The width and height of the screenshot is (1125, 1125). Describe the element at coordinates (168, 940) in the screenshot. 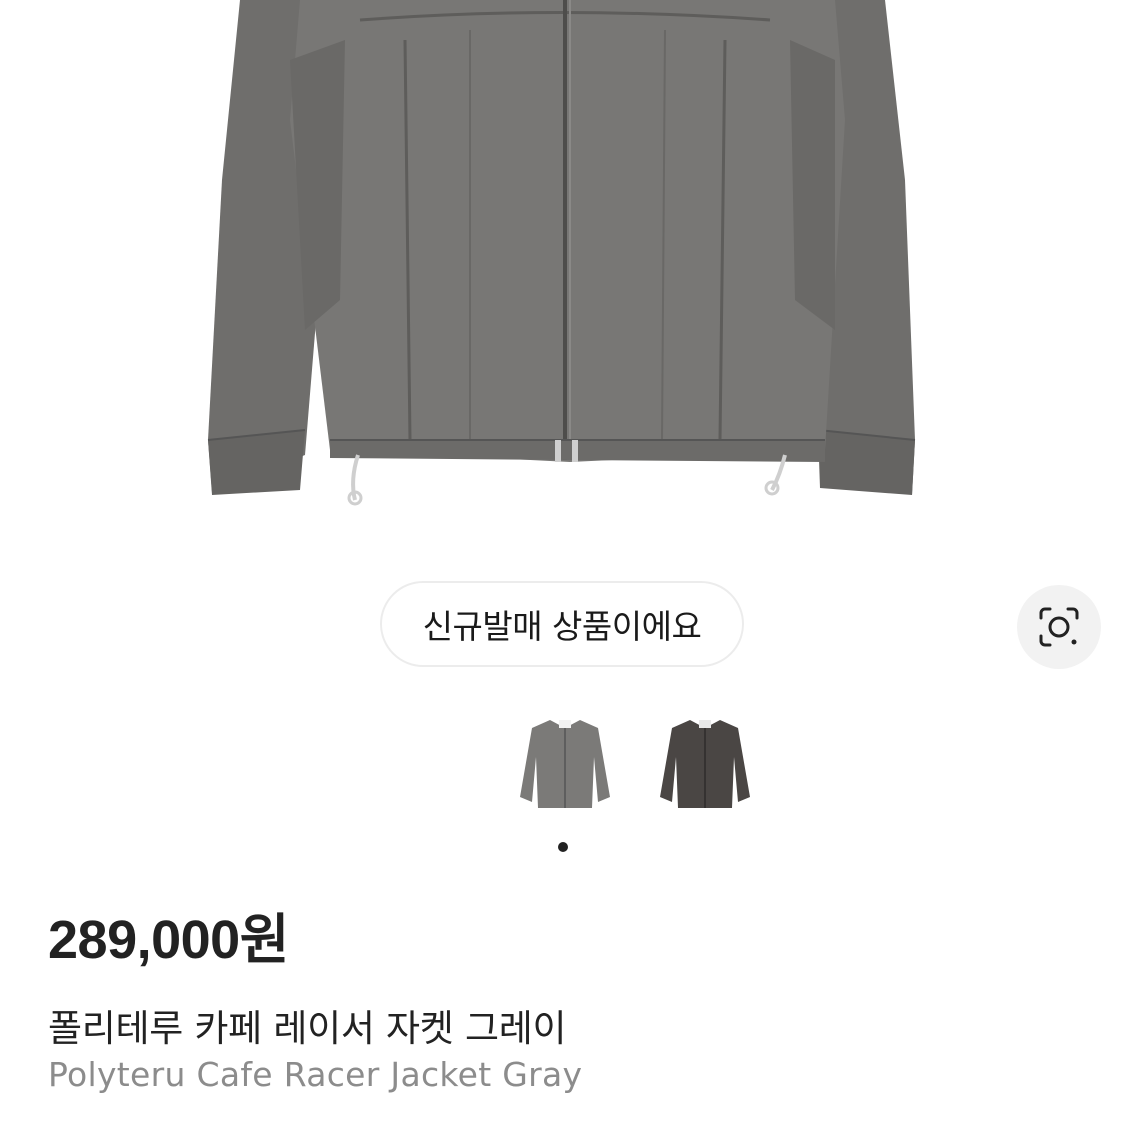

I see `product-price: 289,000원` at that location.